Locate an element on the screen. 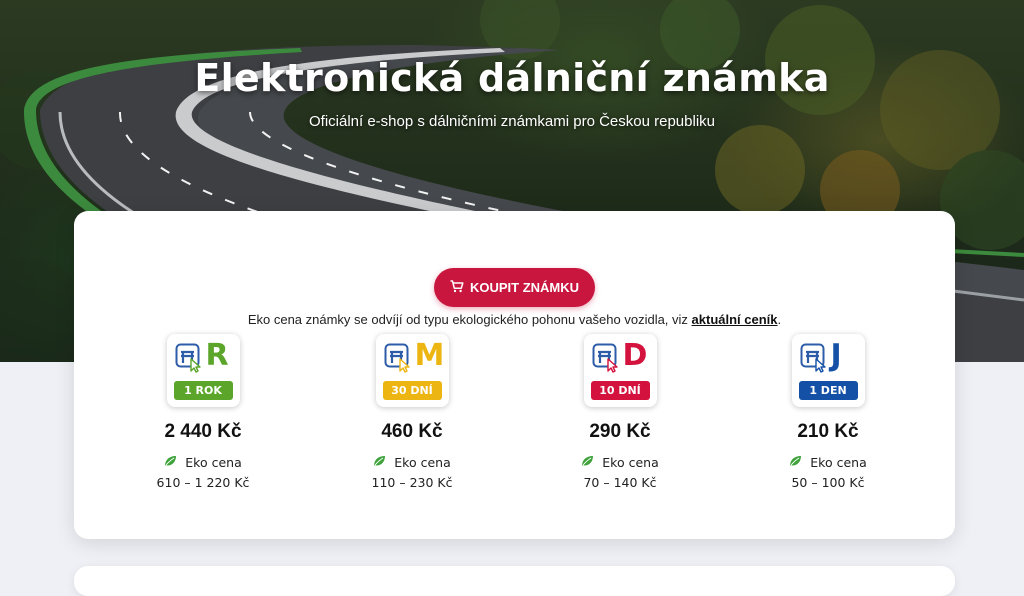 The width and height of the screenshot is (1024, 596). vignette-tile: D 10 DNÍ is located at coordinates (620, 370).